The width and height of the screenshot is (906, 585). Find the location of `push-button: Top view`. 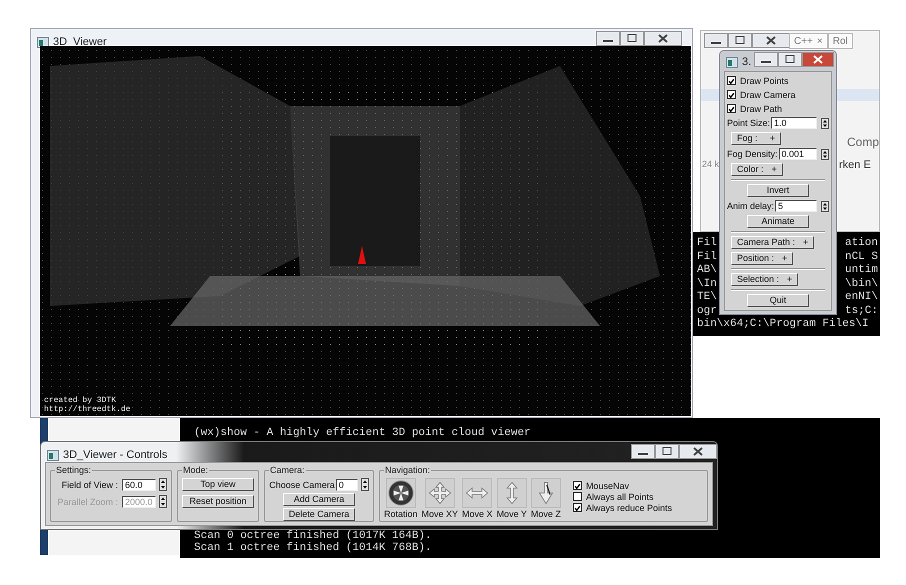

push-button: Top view is located at coordinates (218, 484).